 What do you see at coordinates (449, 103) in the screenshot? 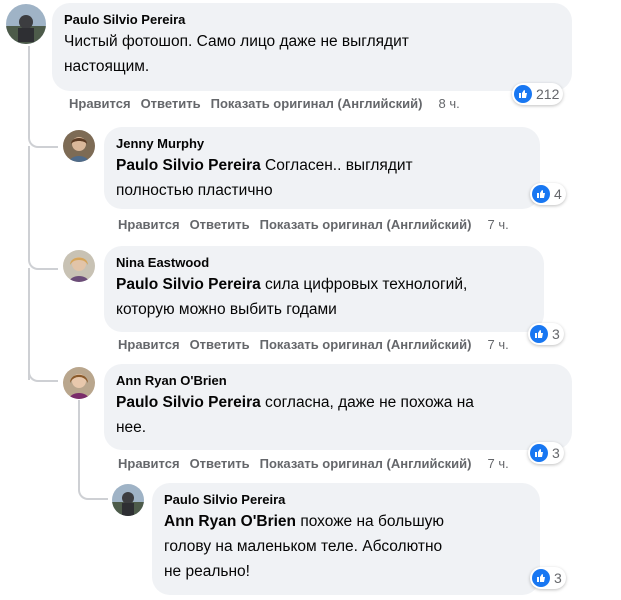
I see `timestamp: 8 ч.` at bounding box center [449, 103].